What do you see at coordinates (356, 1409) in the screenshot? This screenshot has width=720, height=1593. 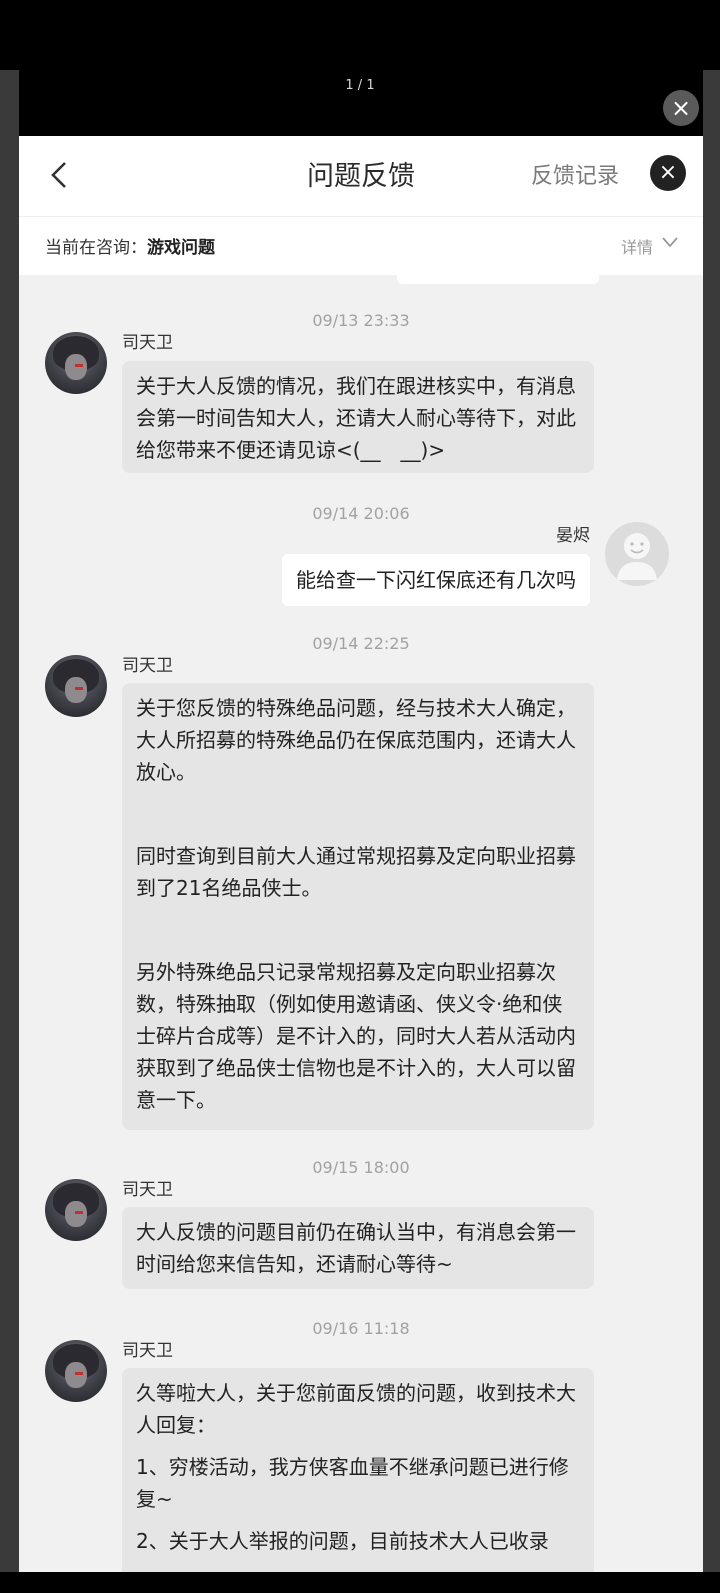 I see `message-text: 久等啦大人，关于您前面反馈的问题，收到技术大人回复：` at bounding box center [356, 1409].